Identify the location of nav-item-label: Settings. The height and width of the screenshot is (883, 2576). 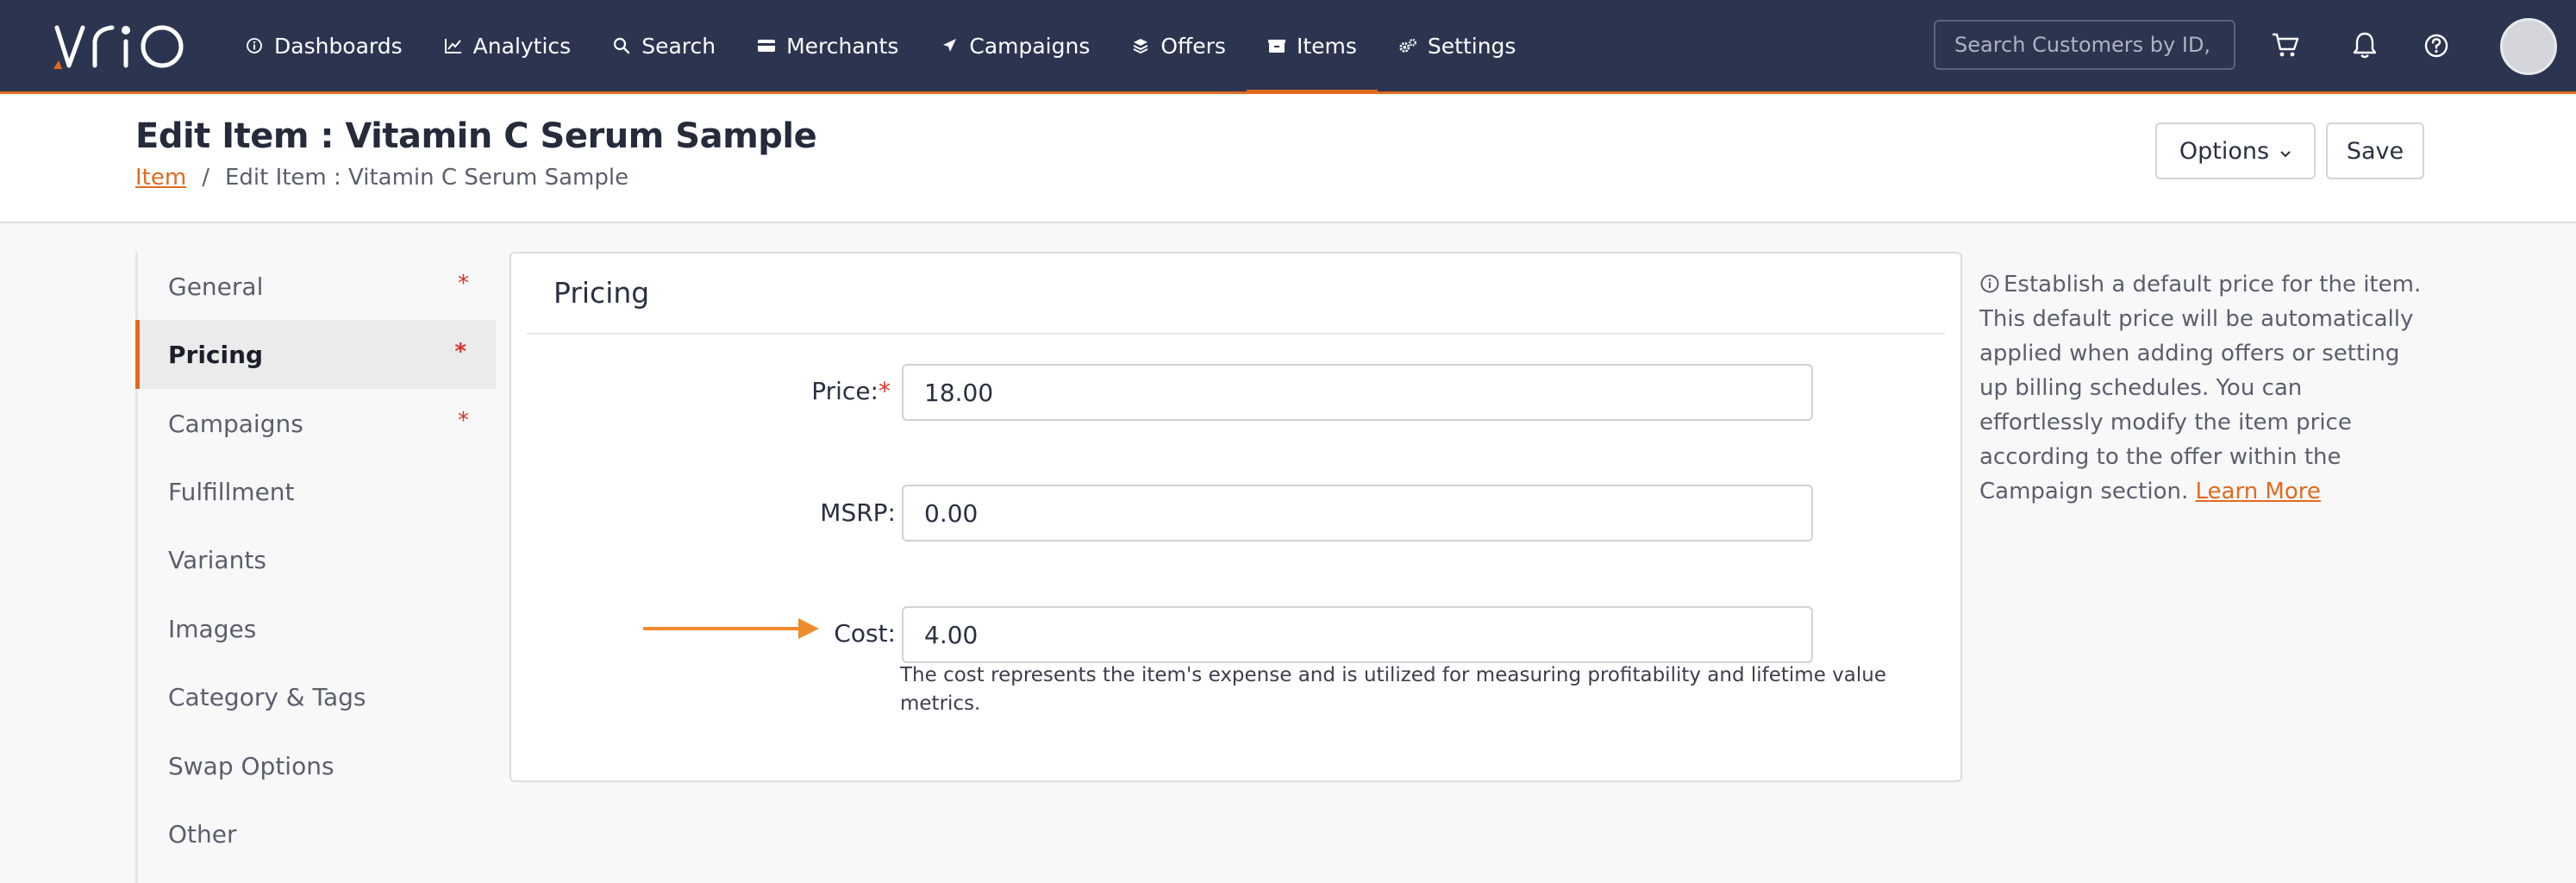
(1471, 46).